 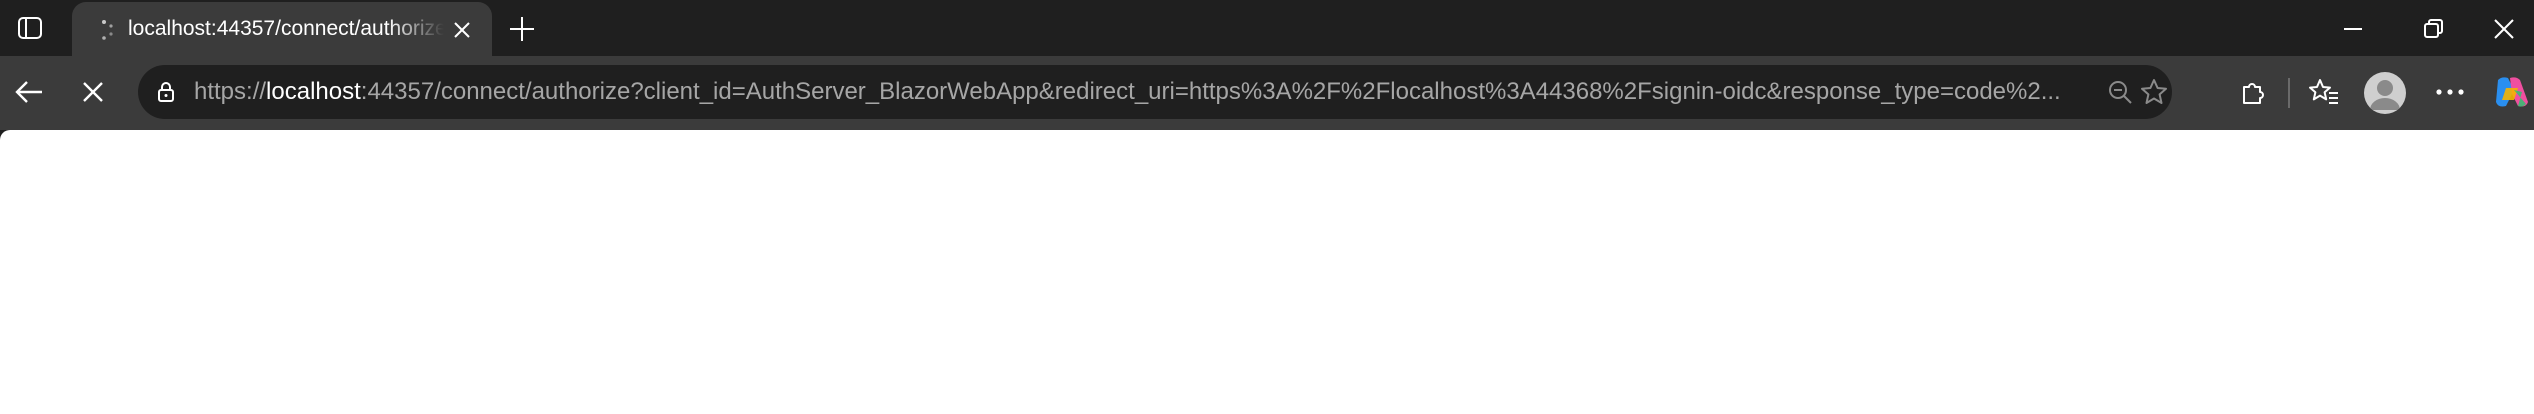 I want to click on restore-button, so click(x=2433, y=29).